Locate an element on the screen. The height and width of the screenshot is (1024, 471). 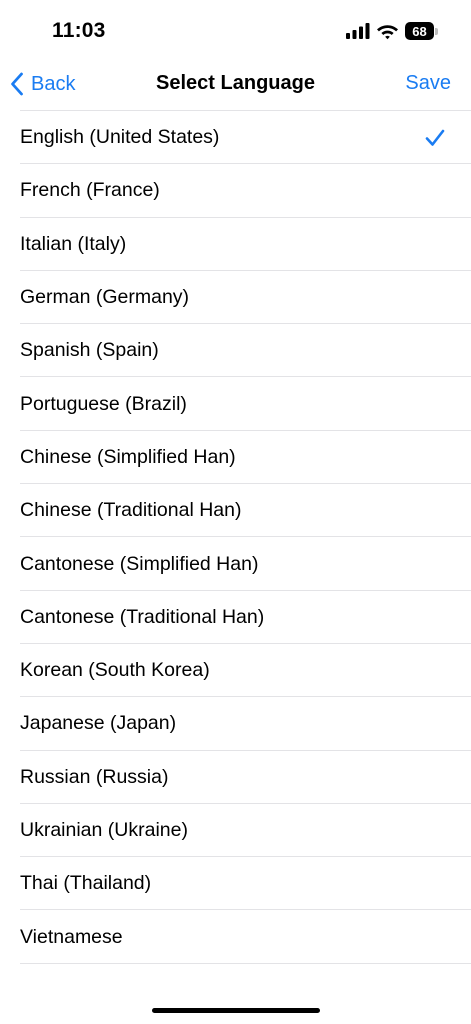
language-row-4: Spanish (Spain) is located at coordinates (235, 351).